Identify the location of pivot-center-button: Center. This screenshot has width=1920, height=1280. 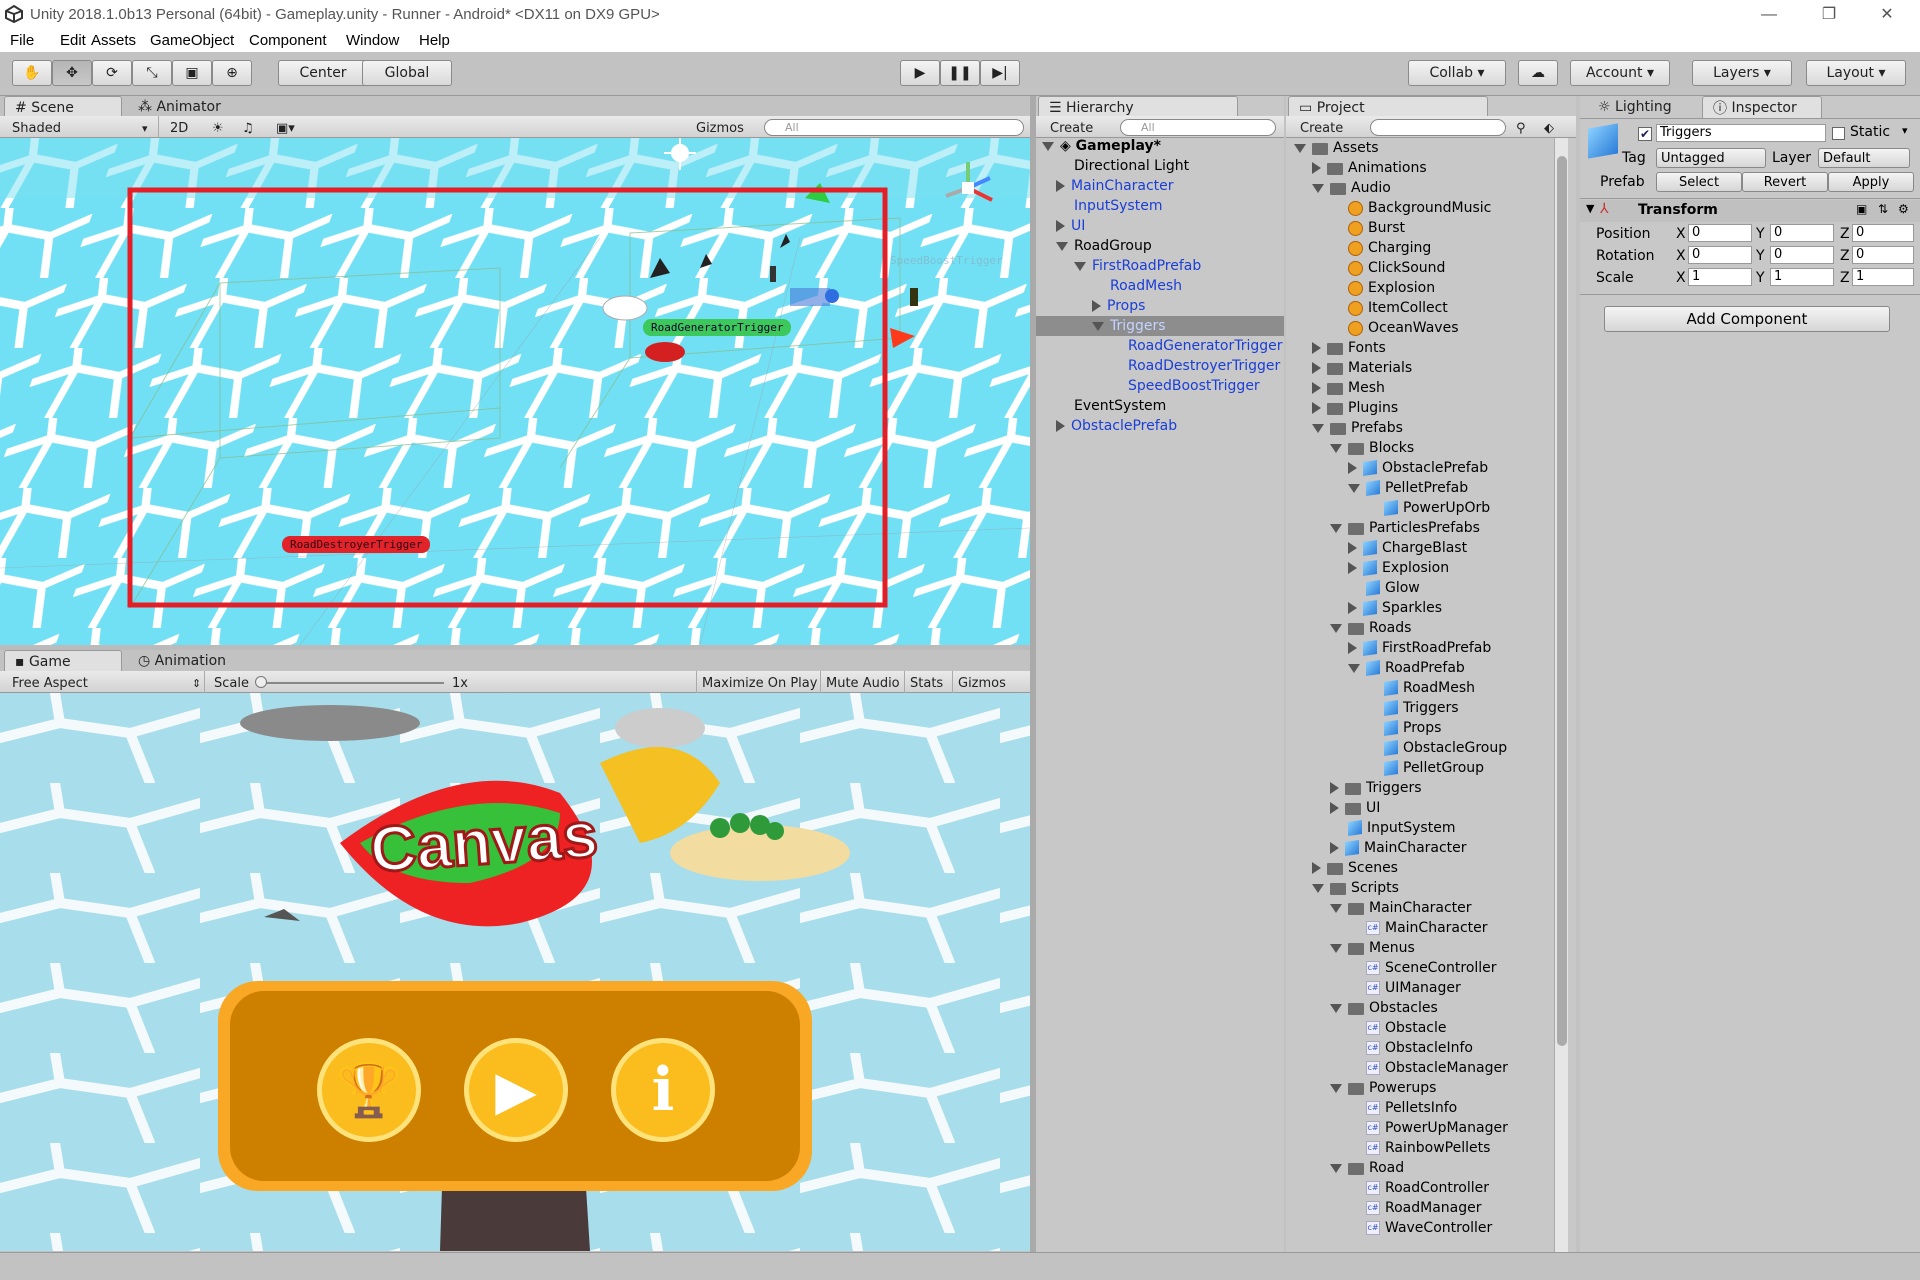
(323, 73).